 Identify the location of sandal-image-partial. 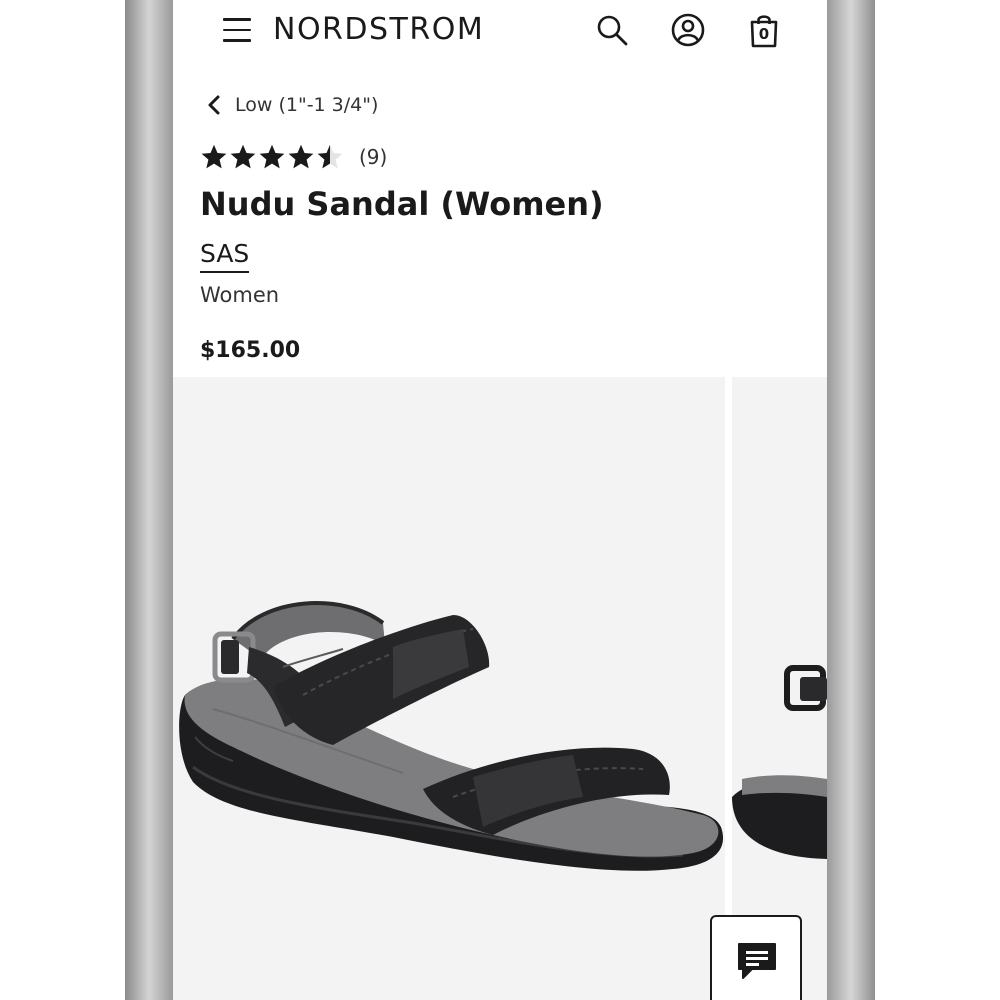
(779, 762).